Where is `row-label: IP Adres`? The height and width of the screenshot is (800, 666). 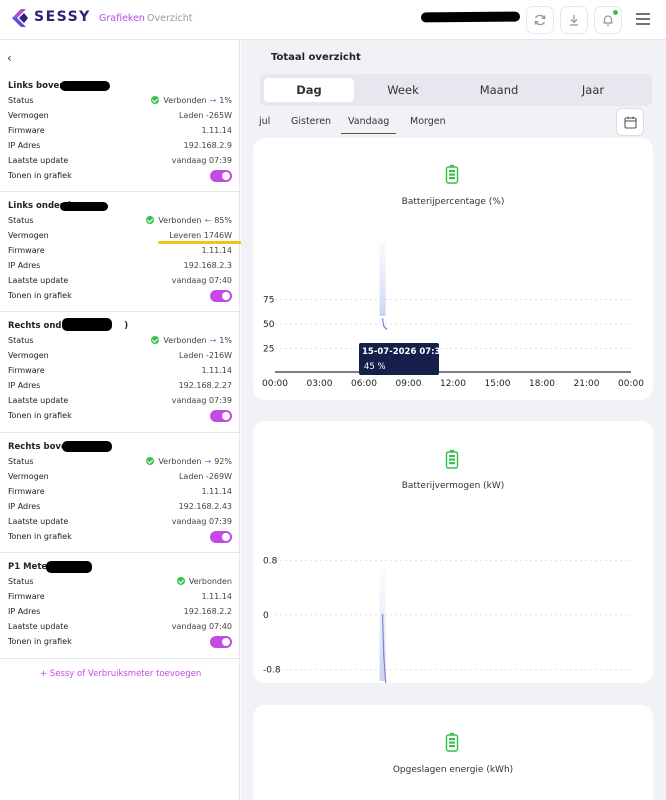
row-label: IP Adres is located at coordinates (24, 265).